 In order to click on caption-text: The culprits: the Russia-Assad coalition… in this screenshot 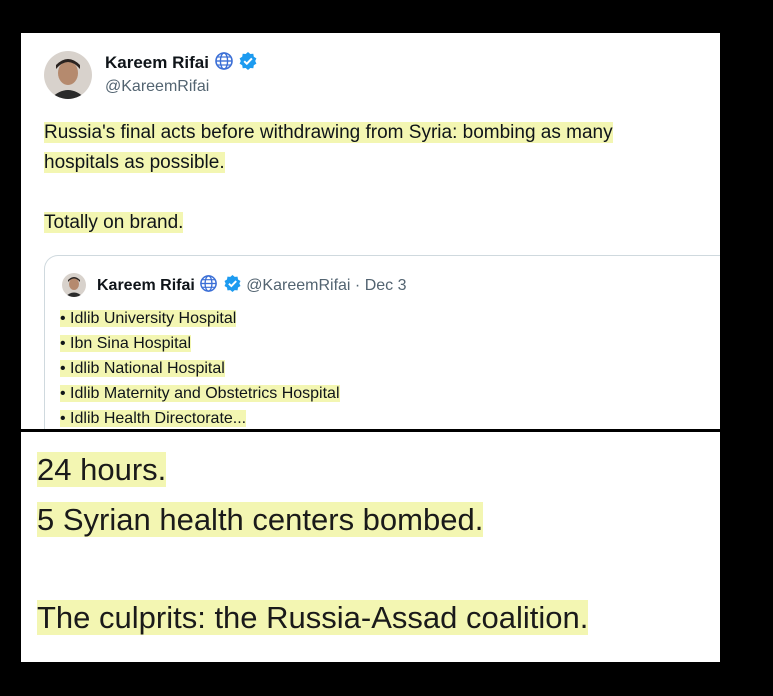, I will do `click(313, 617)`.